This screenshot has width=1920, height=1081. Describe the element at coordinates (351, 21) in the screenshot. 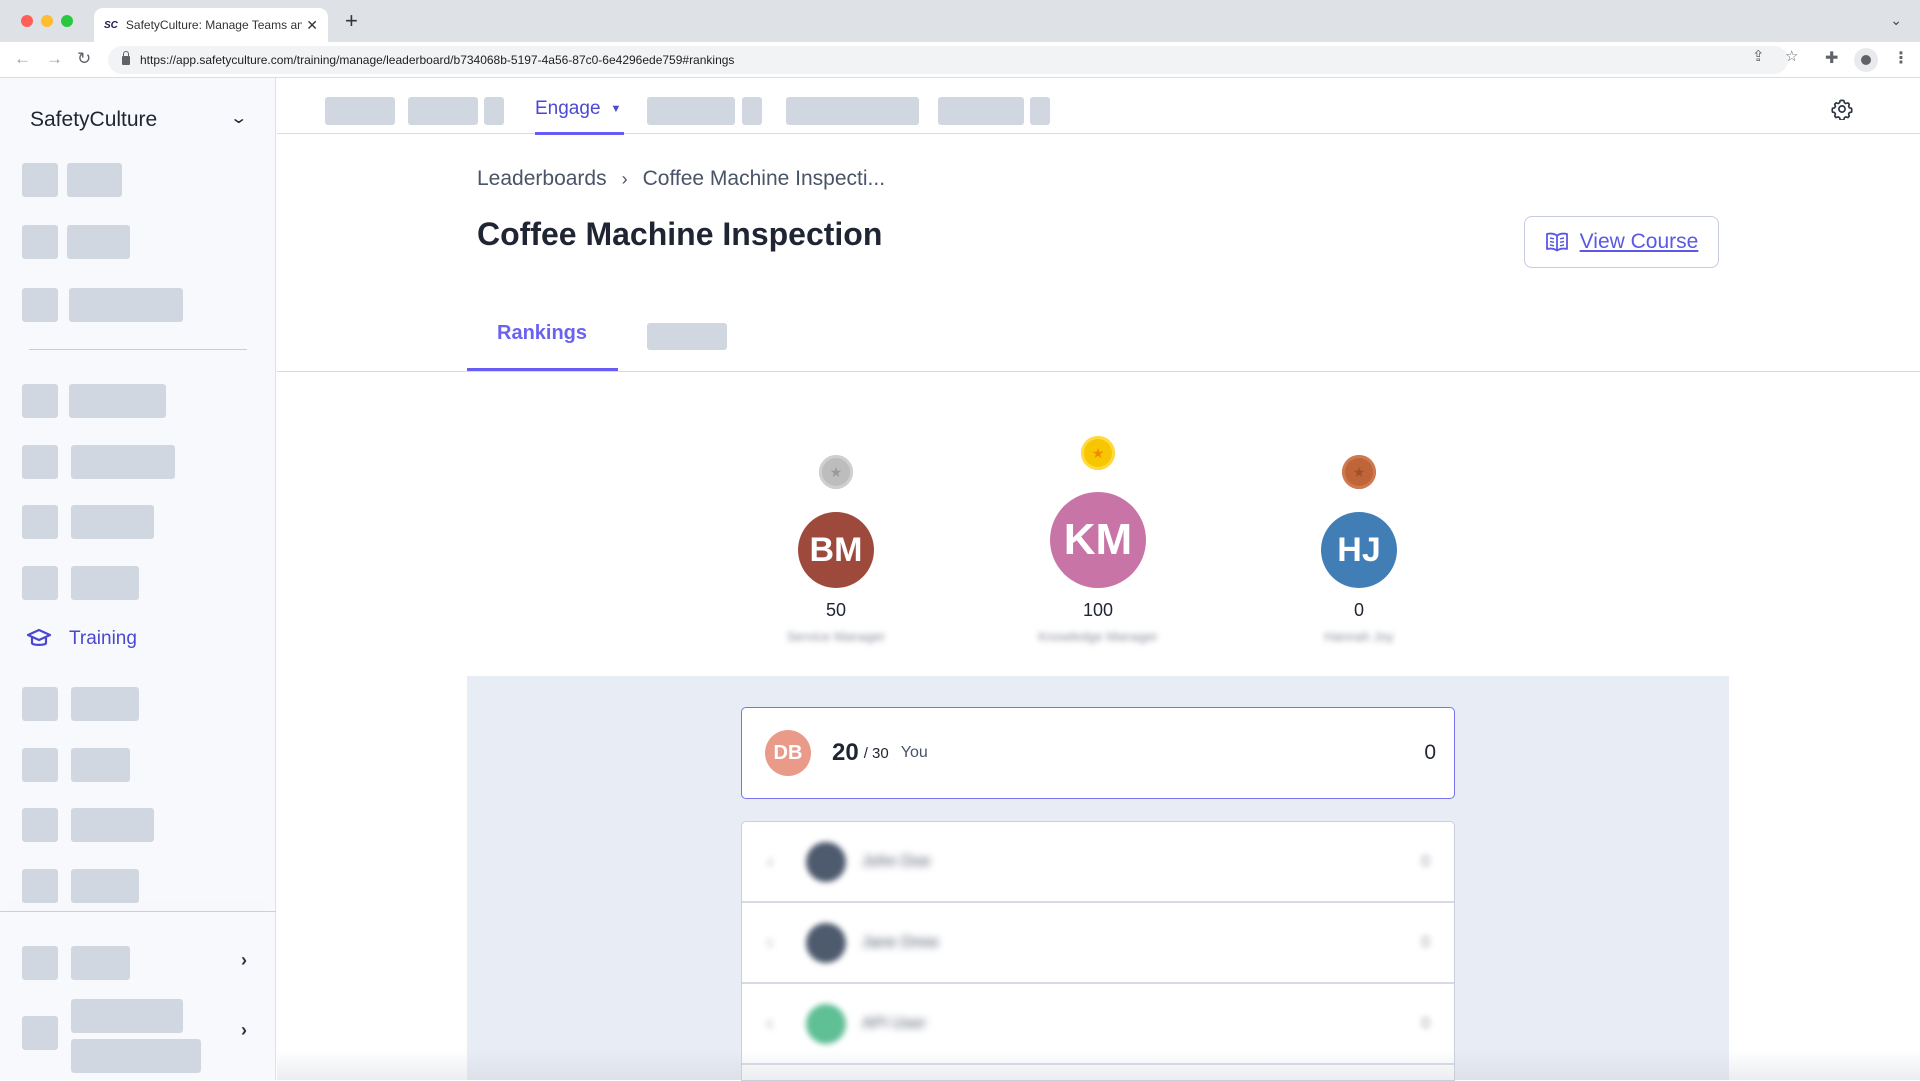

I see `new-tab-icon: +` at that location.